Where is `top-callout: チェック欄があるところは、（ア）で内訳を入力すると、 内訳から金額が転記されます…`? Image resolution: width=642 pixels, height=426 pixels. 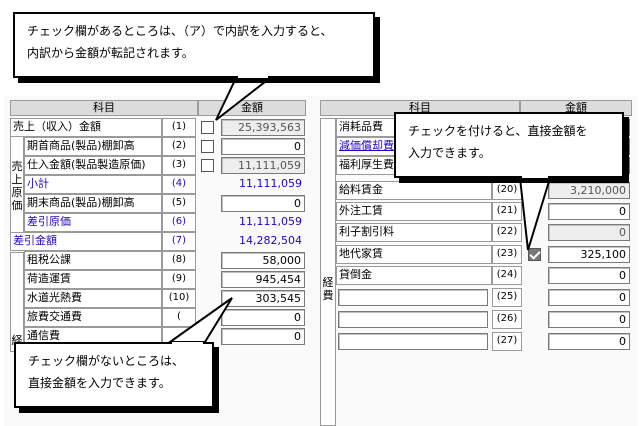 top-callout: チェック欄があるところは、（ア）で内訳を入力すると、 内訳から金額が転記されます… is located at coordinates (194, 45).